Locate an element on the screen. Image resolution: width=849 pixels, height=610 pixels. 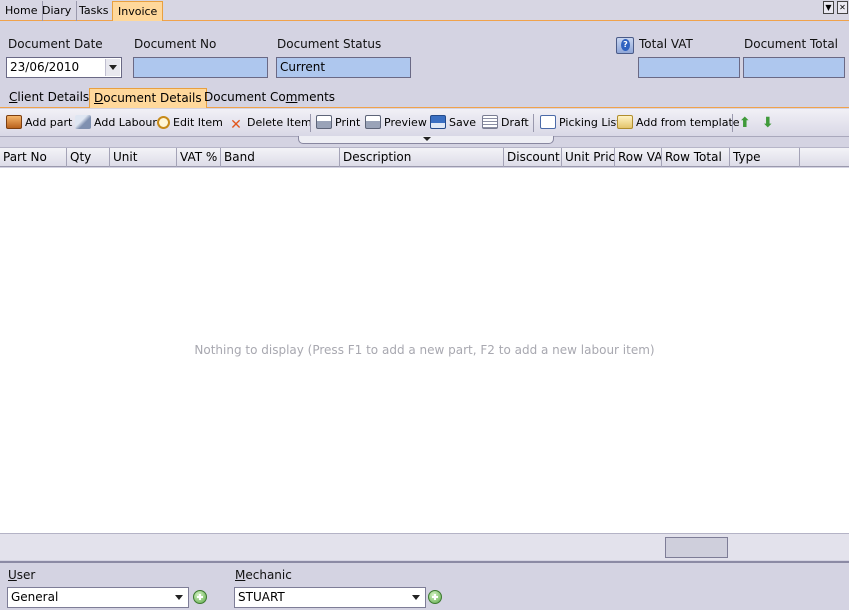
column-vat-percent: VAT % is located at coordinates (199, 157).